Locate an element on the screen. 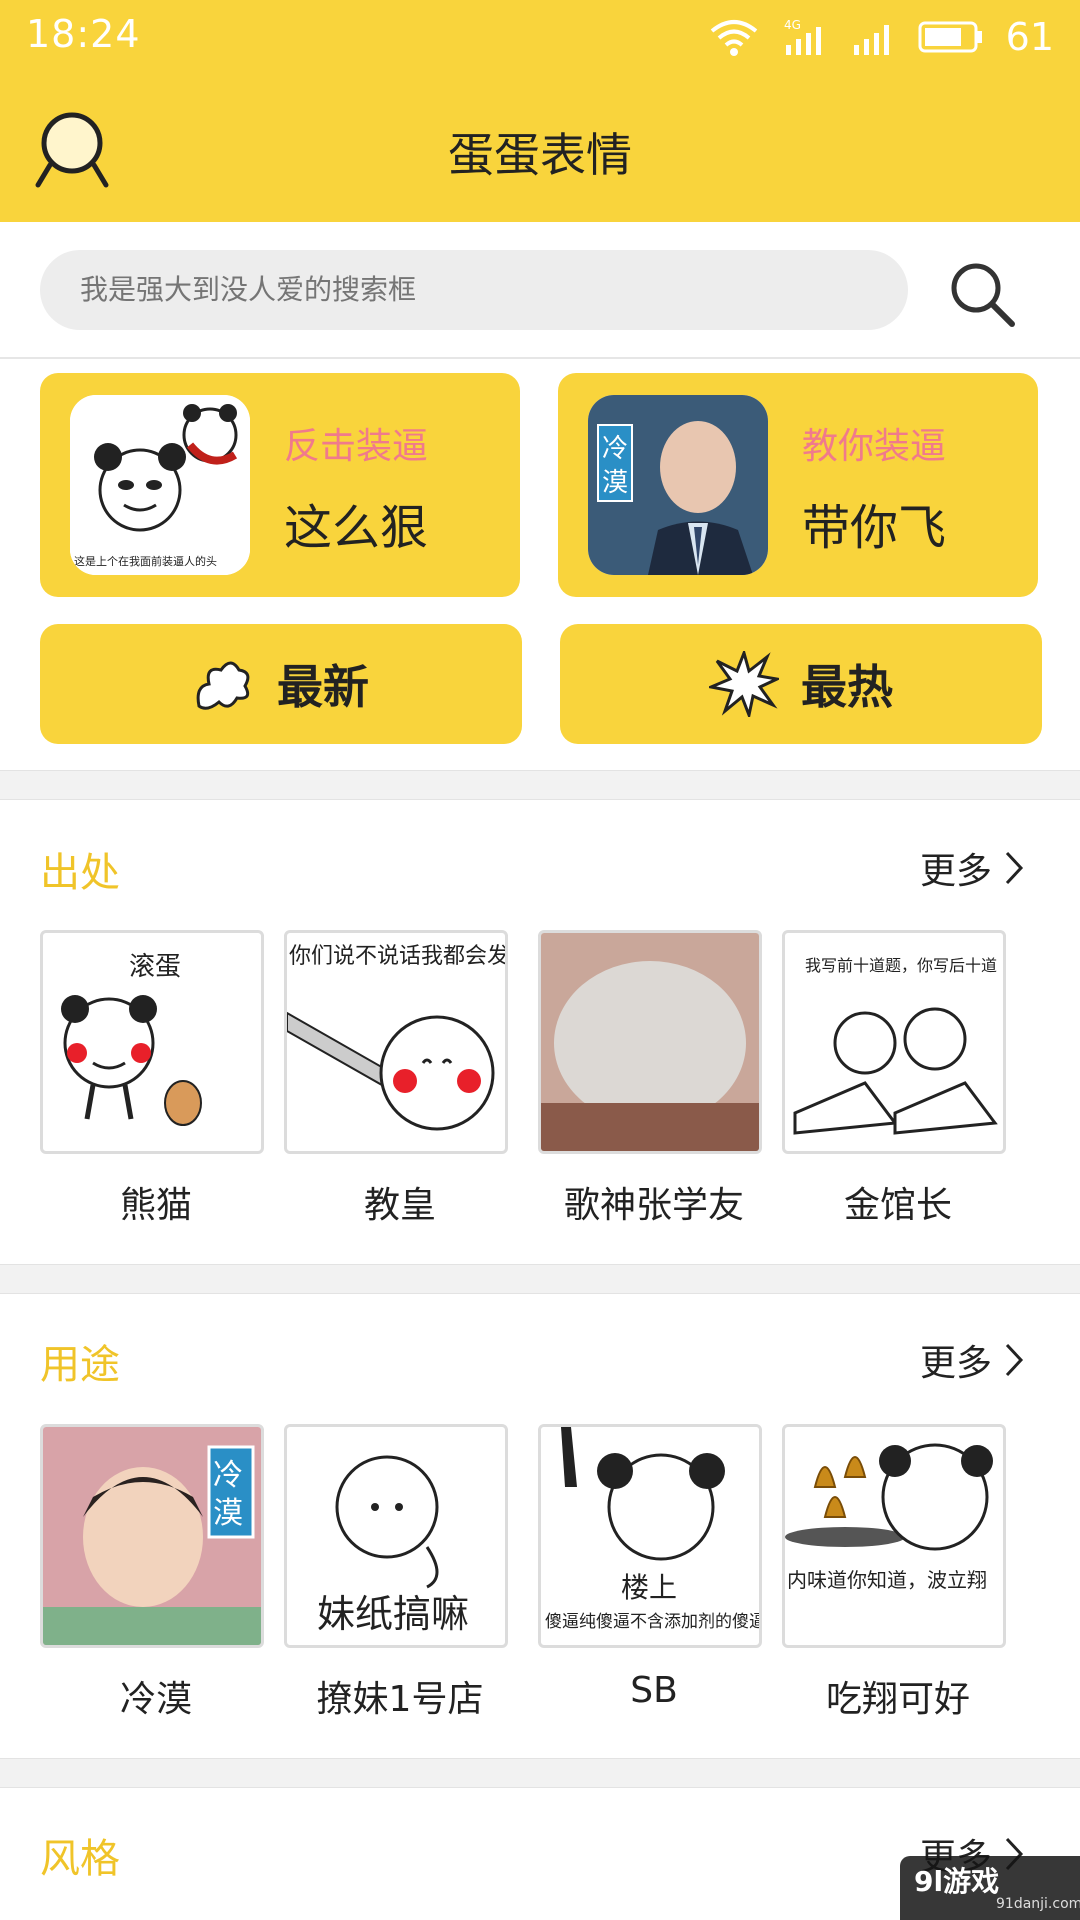 The height and width of the screenshot is (1920, 1080). section-title-origin: 出处 is located at coordinates (80, 873).